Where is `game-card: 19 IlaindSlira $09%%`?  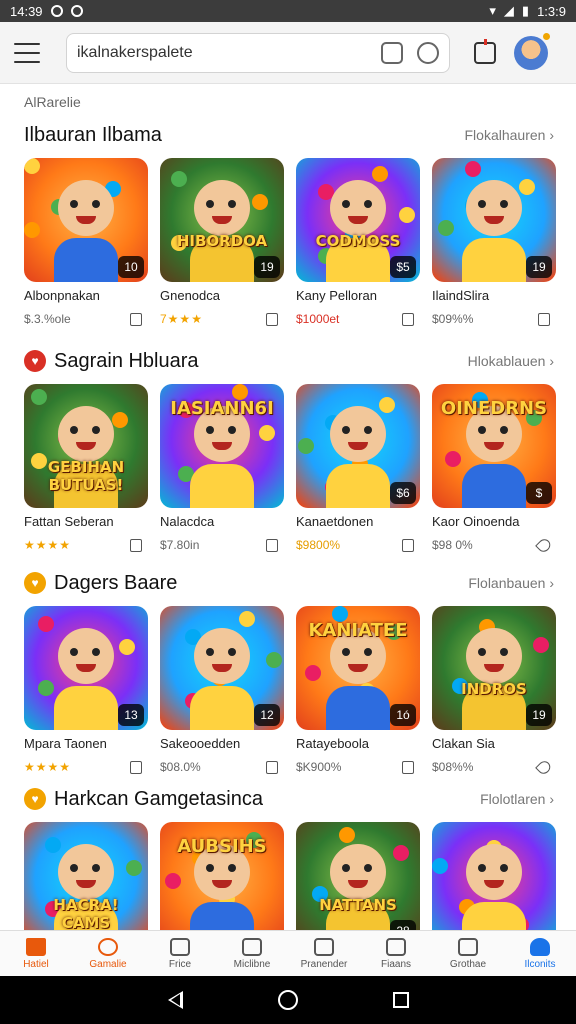
game-card: 19 IlaindSlira $09%% is located at coordinates (494, 245).